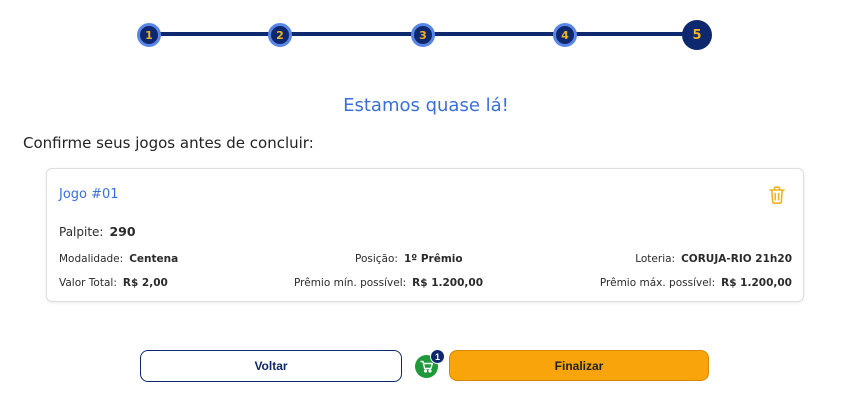  I want to click on valor-label: Valor Total:, so click(88, 283).